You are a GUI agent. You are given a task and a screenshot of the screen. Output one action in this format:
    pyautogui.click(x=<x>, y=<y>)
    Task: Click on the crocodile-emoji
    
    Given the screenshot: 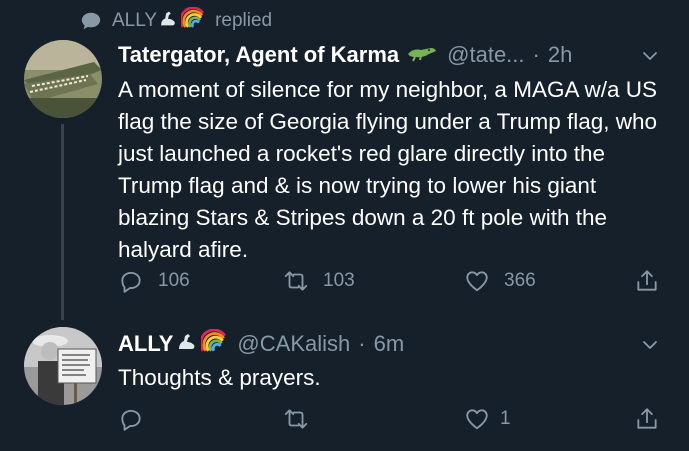 What is the action you would take?
    pyautogui.click(x=422, y=55)
    